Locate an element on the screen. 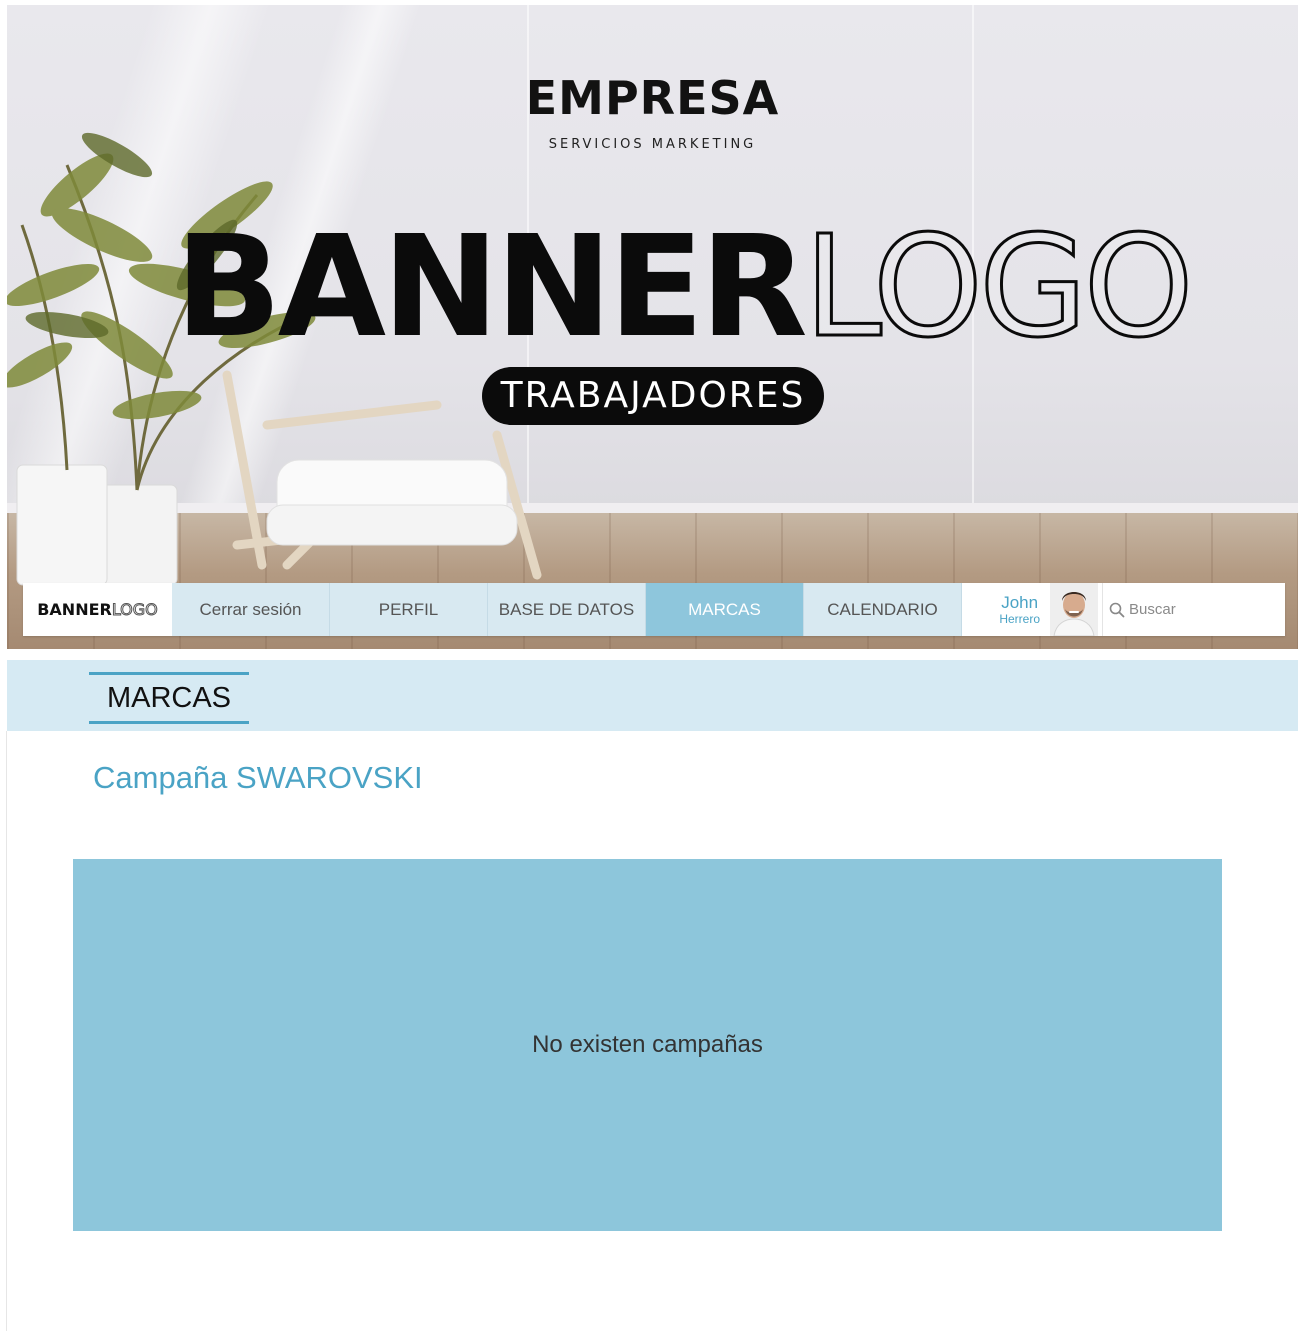 Image resolution: width=1299 pixels, height=1331 pixels. banner-logo-solid: BANNER is located at coordinates (491, 287).